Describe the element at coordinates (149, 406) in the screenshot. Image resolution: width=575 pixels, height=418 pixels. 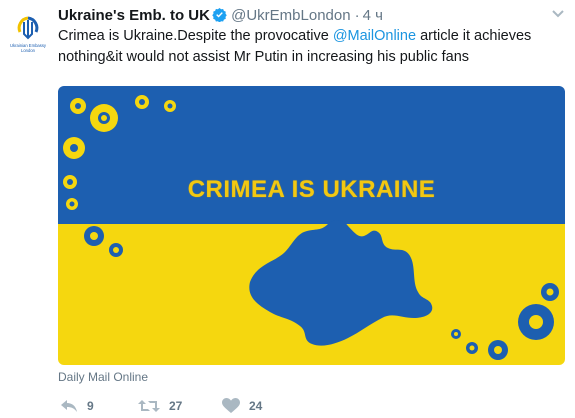
I see `retweet-icon` at that location.